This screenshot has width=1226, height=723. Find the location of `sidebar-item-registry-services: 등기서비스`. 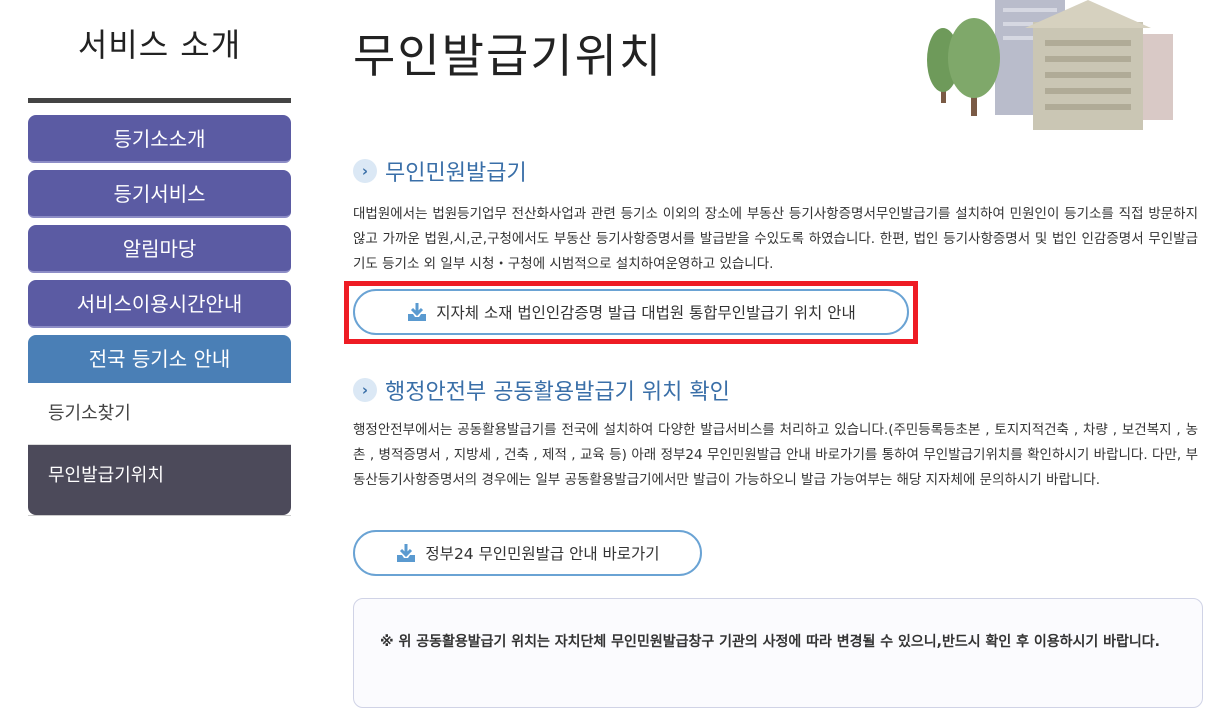

sidebar-item-registry-services: 등기서비스 is located at coordinates (159, 194).